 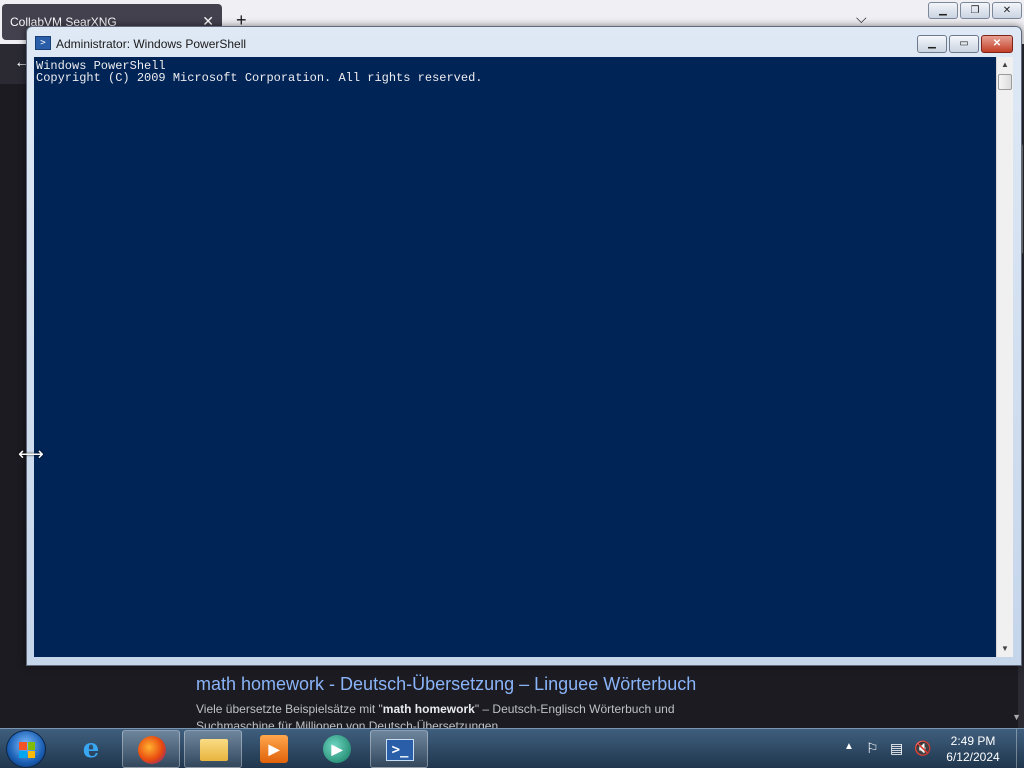 I want to click on taskbar-media-player: ▶, so click(x=274, y=749).